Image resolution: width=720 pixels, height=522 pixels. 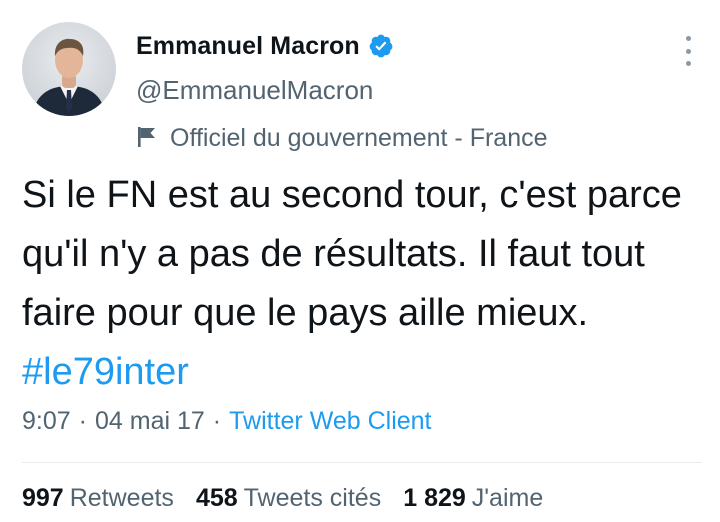 What do you see at coordinates (381, 46) in the screenshot?
I see `verified-badge-icon` at bounding box center [381, 46].